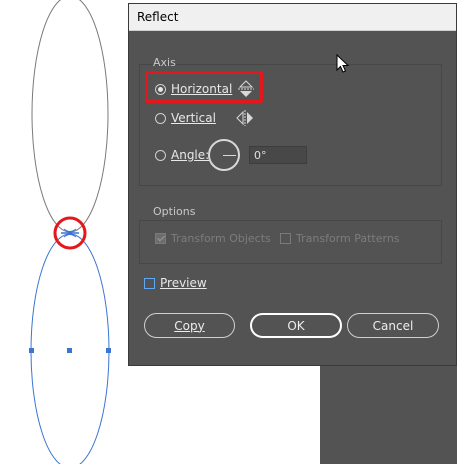  What do you see at coordinates (31, 350) in the screenshot?
I see `anchor-left` at bounding box center [31, 350].